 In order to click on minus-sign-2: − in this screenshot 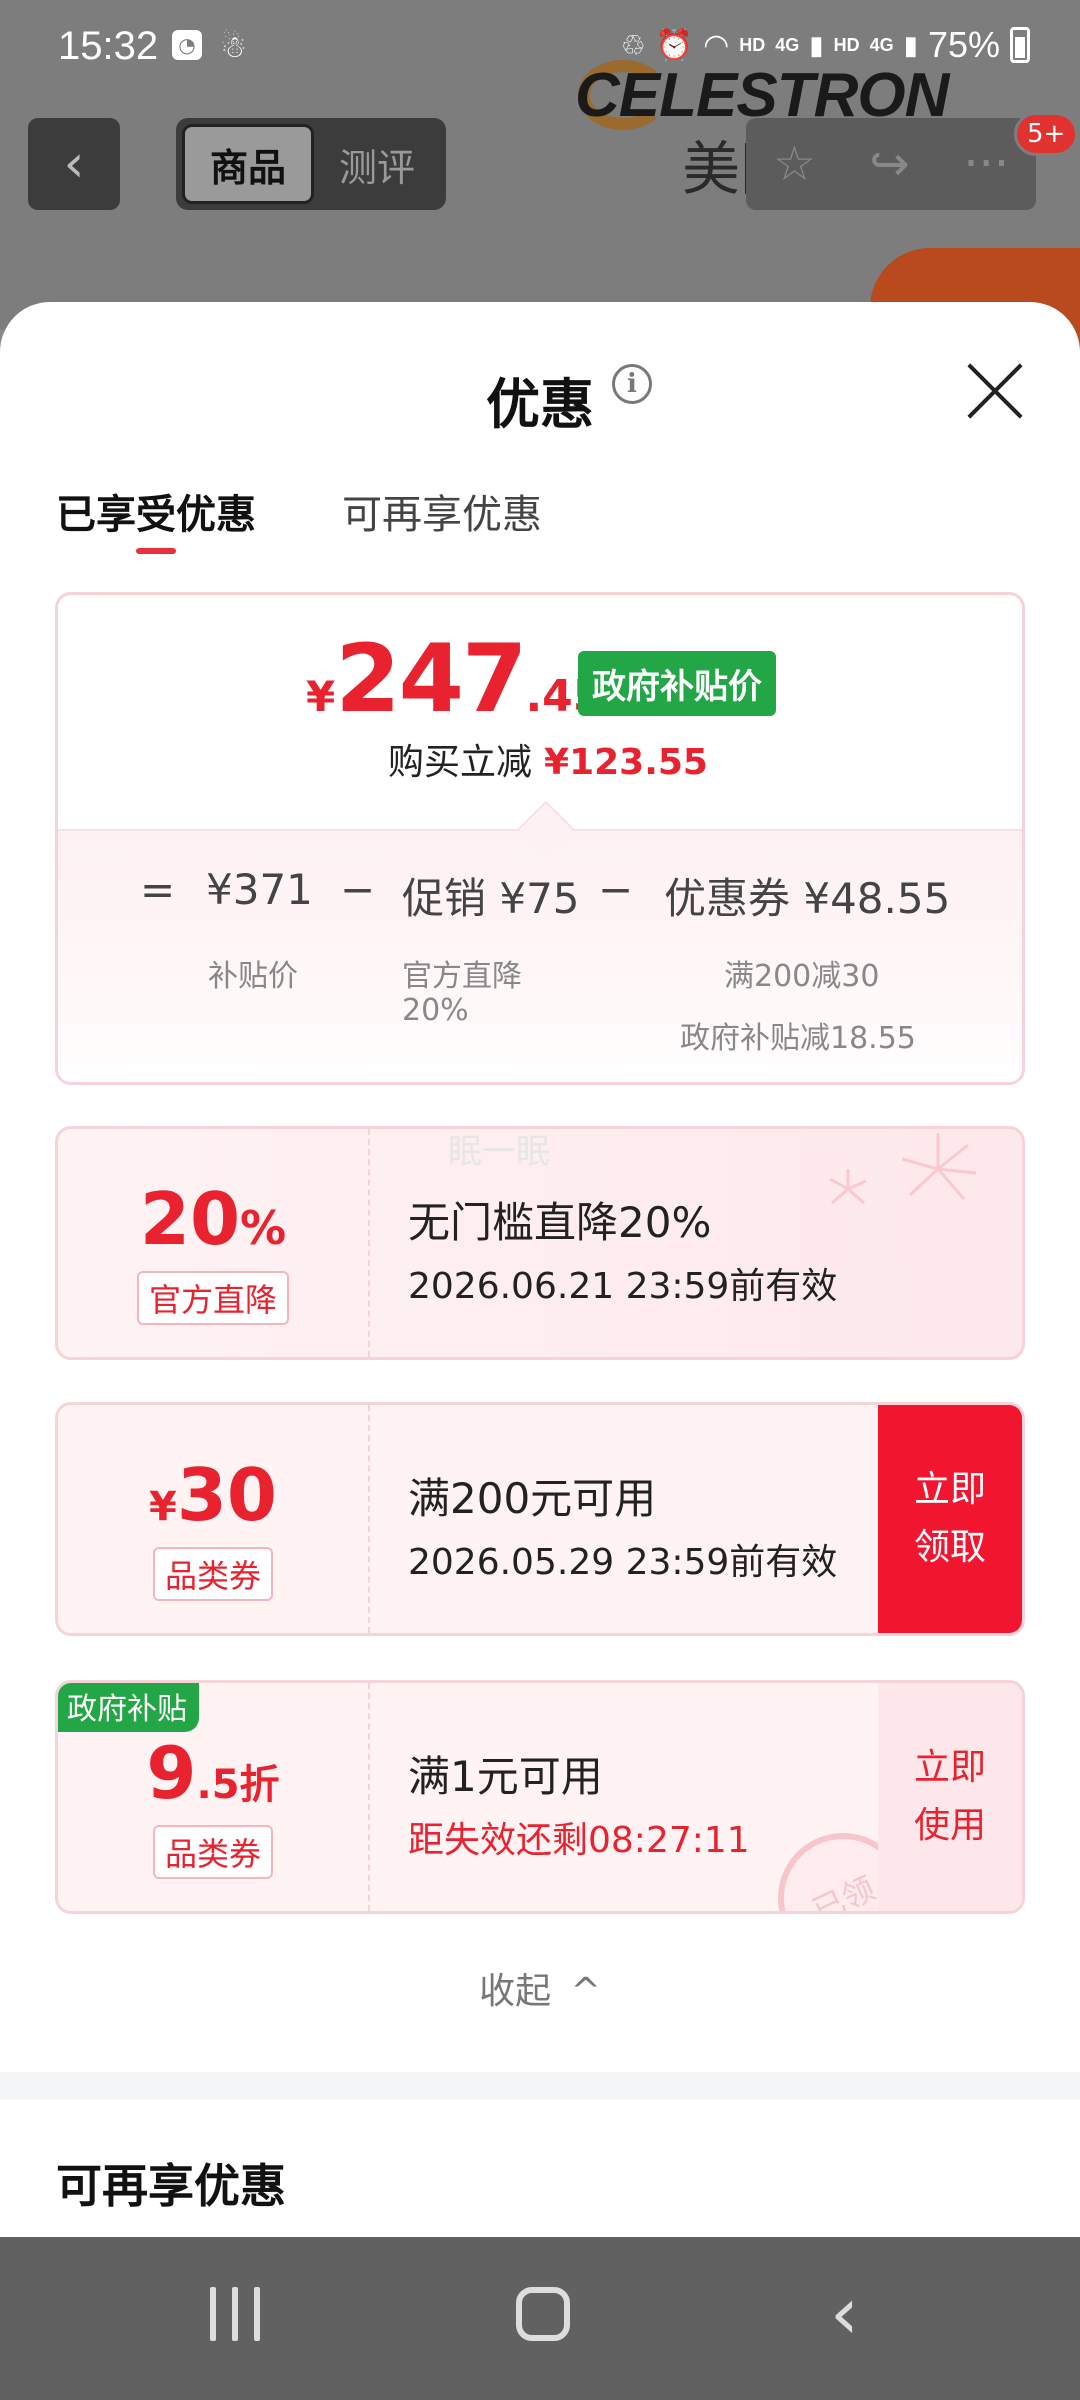, I will do `click(616, 889)`.